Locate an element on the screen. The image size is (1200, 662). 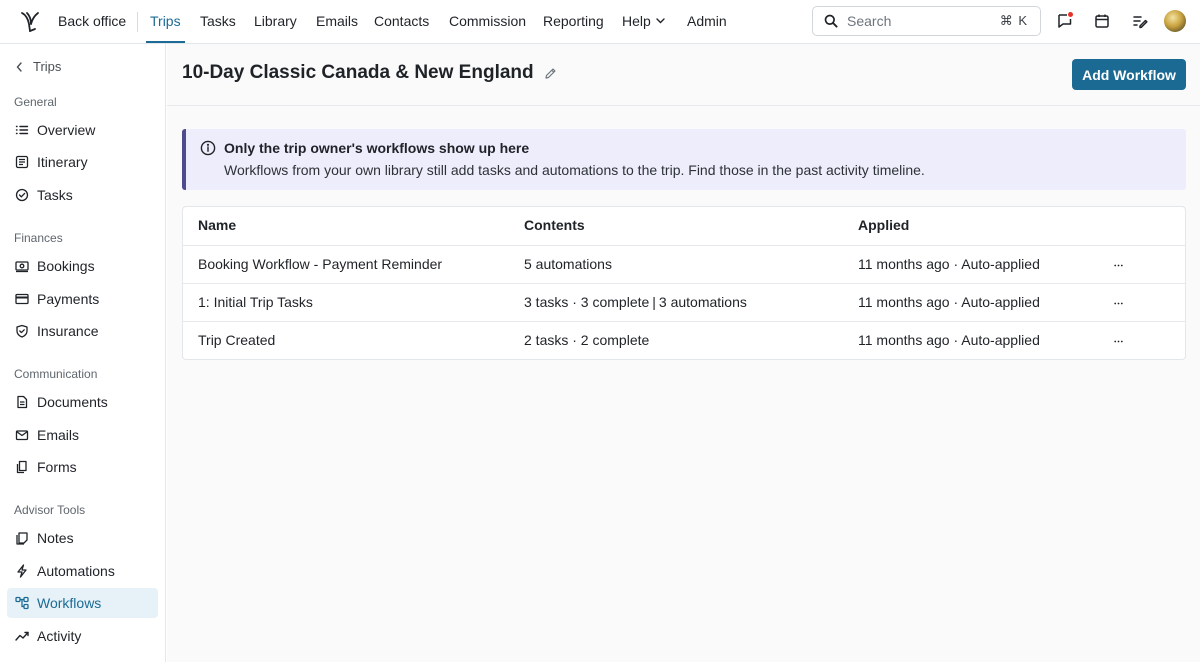
search-input: Search ⌘ K is located at coordinates (926, 21).